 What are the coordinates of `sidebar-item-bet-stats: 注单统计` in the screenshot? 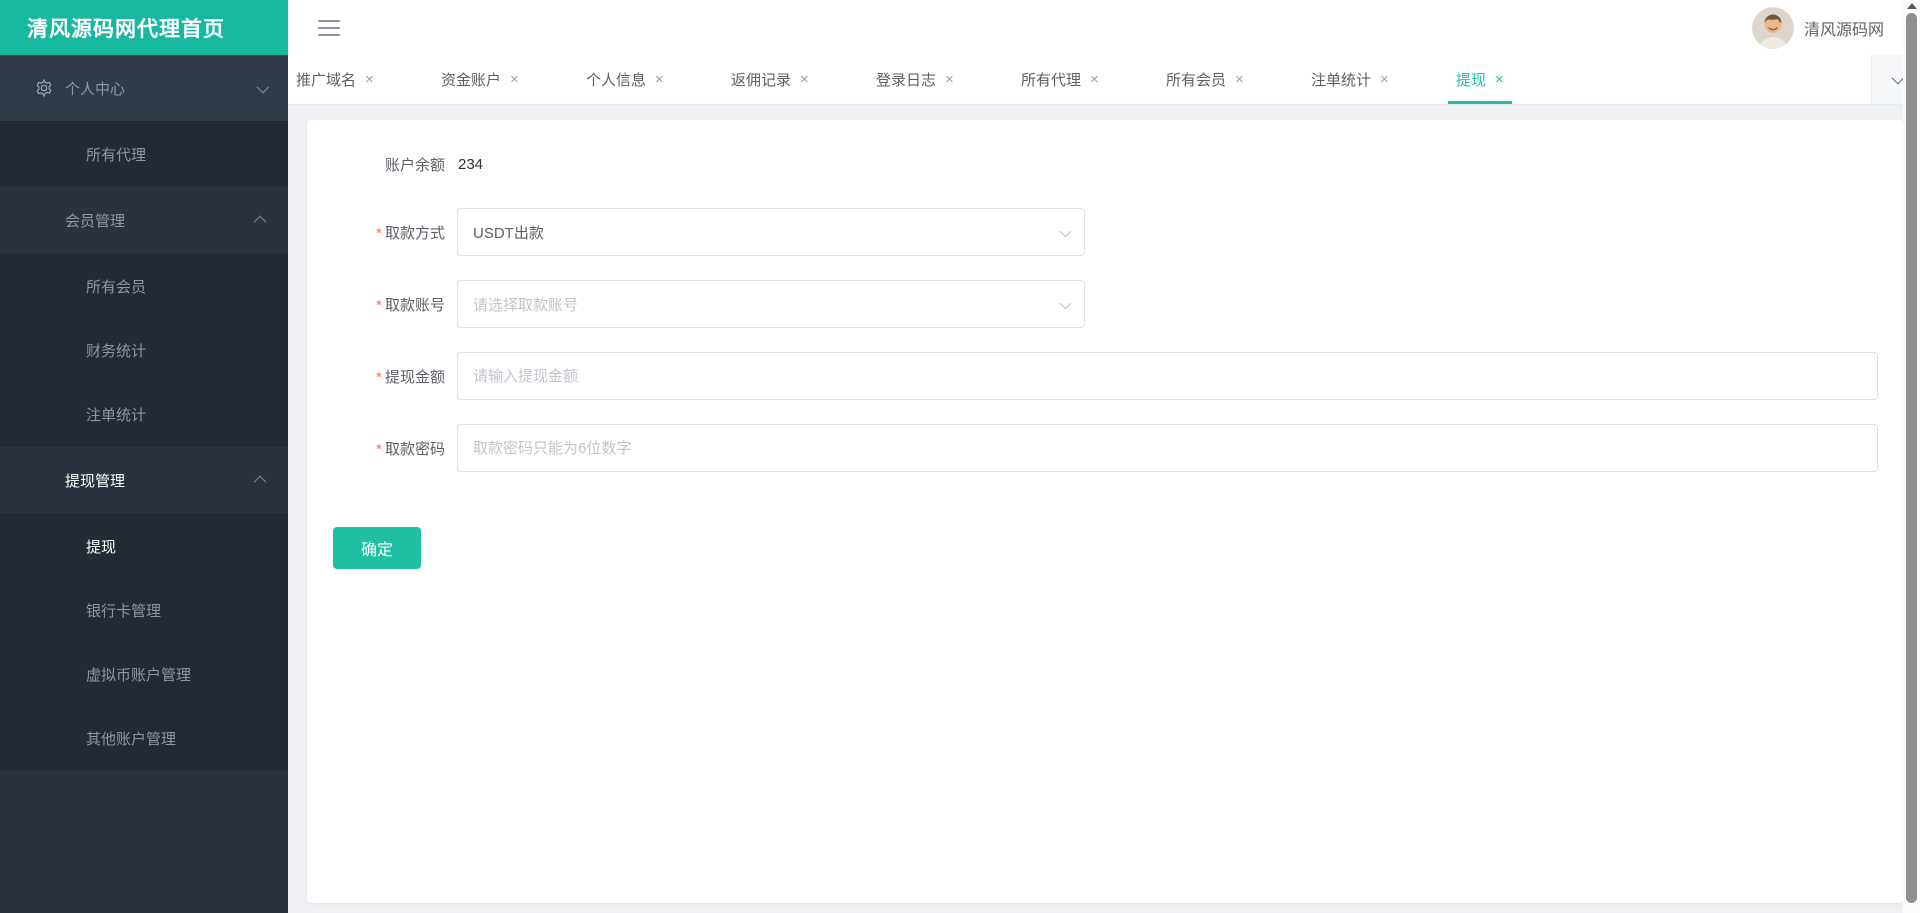 It's located at (144, 414).